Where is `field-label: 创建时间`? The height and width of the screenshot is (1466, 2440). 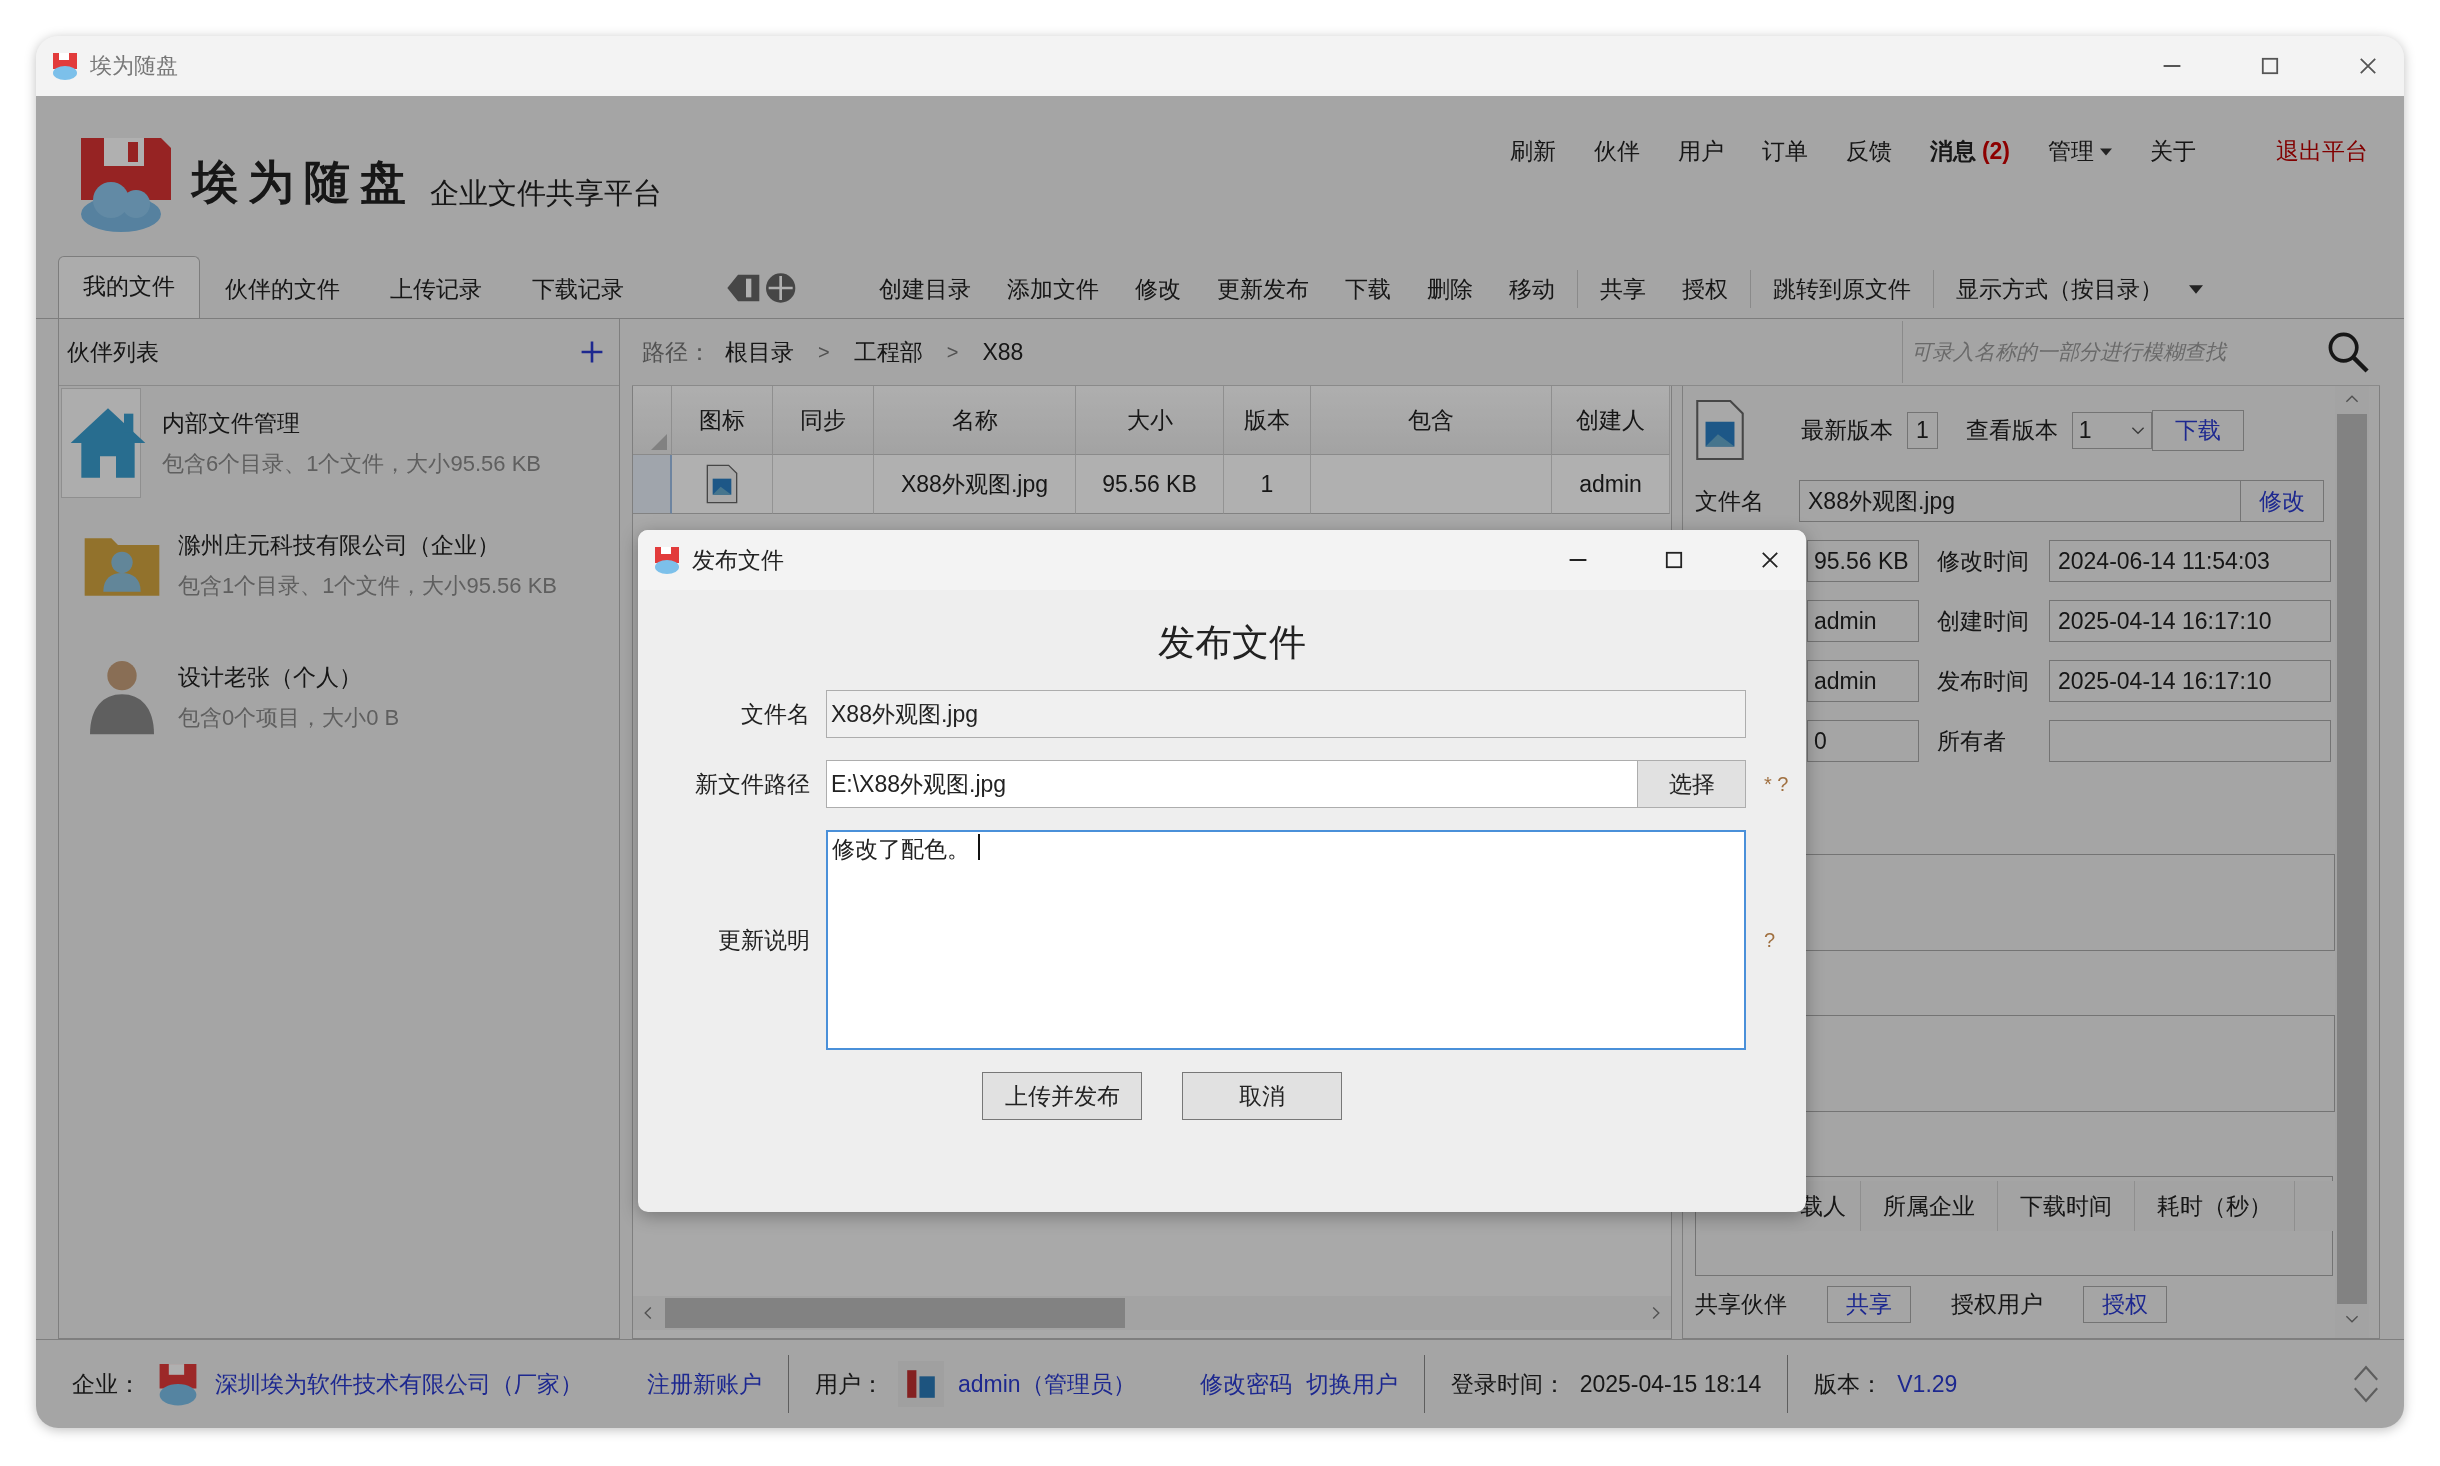
field-label: 创建时间 is located at coordinates (1983, 621).